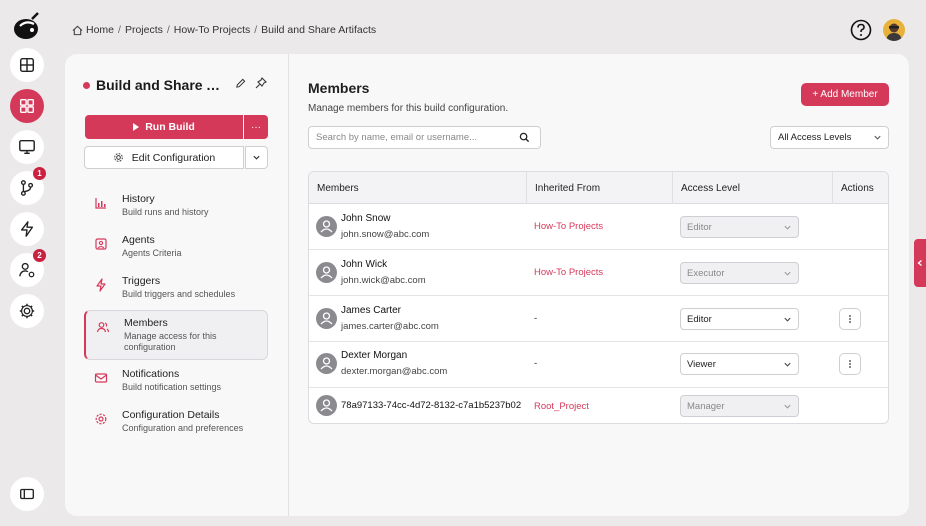 The height and width of the screenshot is (526, 926). I want to click on rail-branch-button: 1, so click(28, 186).